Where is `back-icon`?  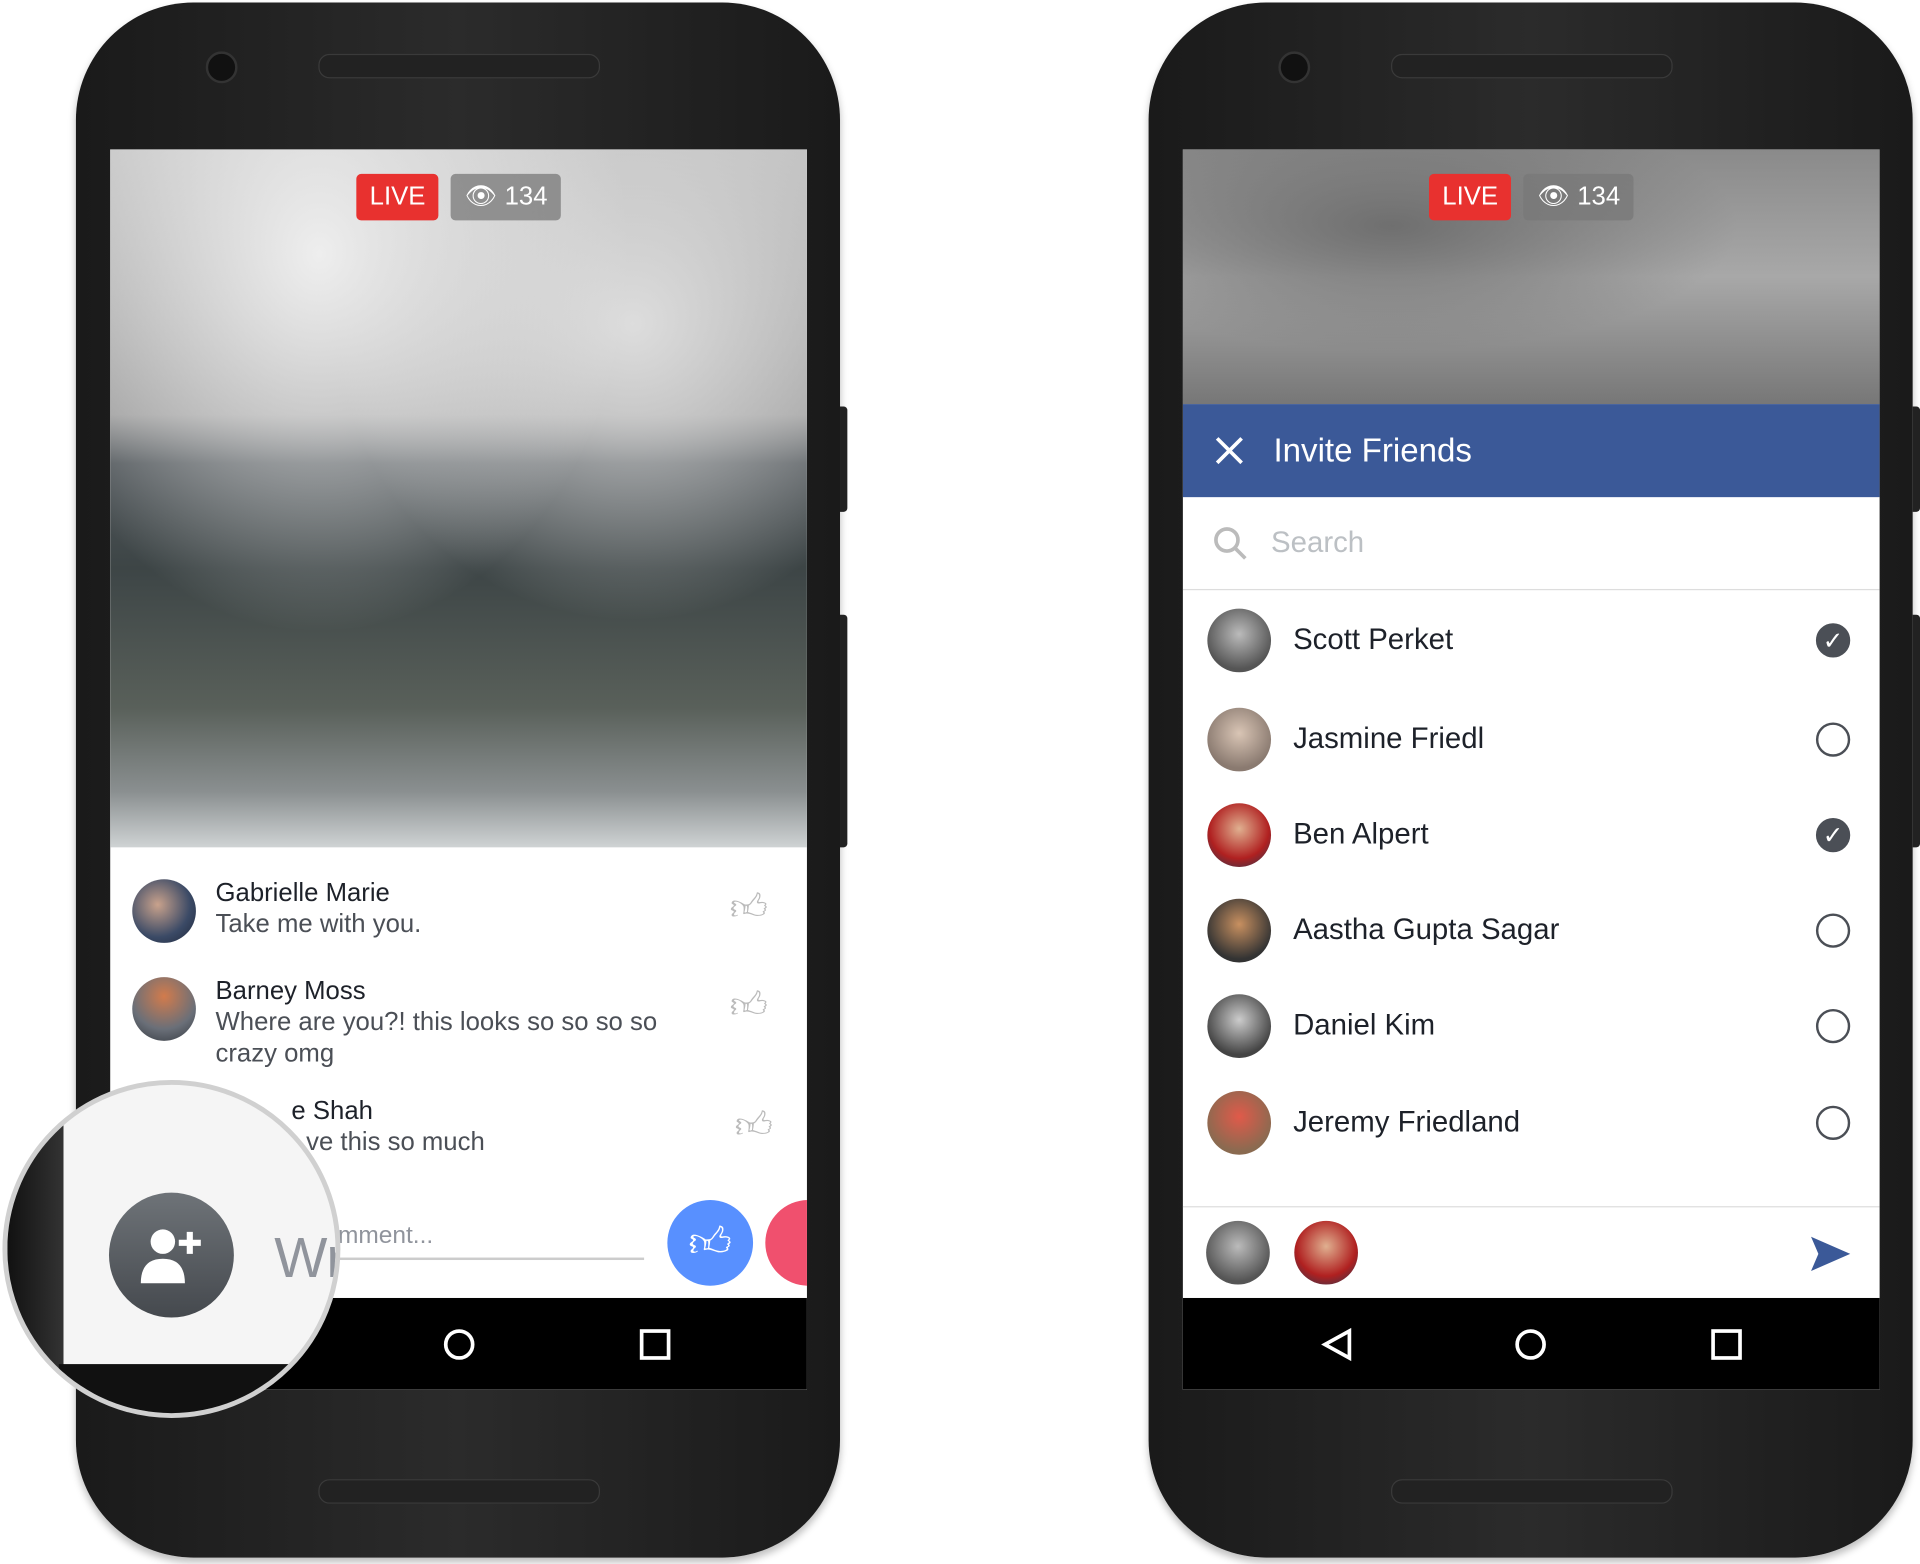
back-icon is located at coordinates (1337, 1344).